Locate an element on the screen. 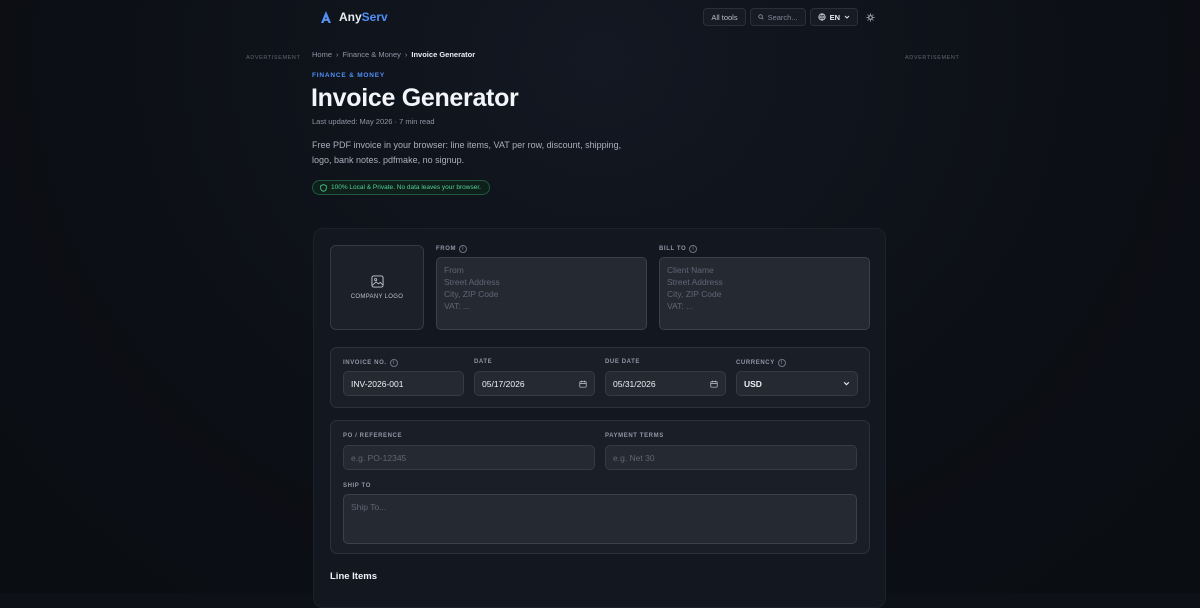  date-value: 05/17/2026 is located at coordinates (503, 383).